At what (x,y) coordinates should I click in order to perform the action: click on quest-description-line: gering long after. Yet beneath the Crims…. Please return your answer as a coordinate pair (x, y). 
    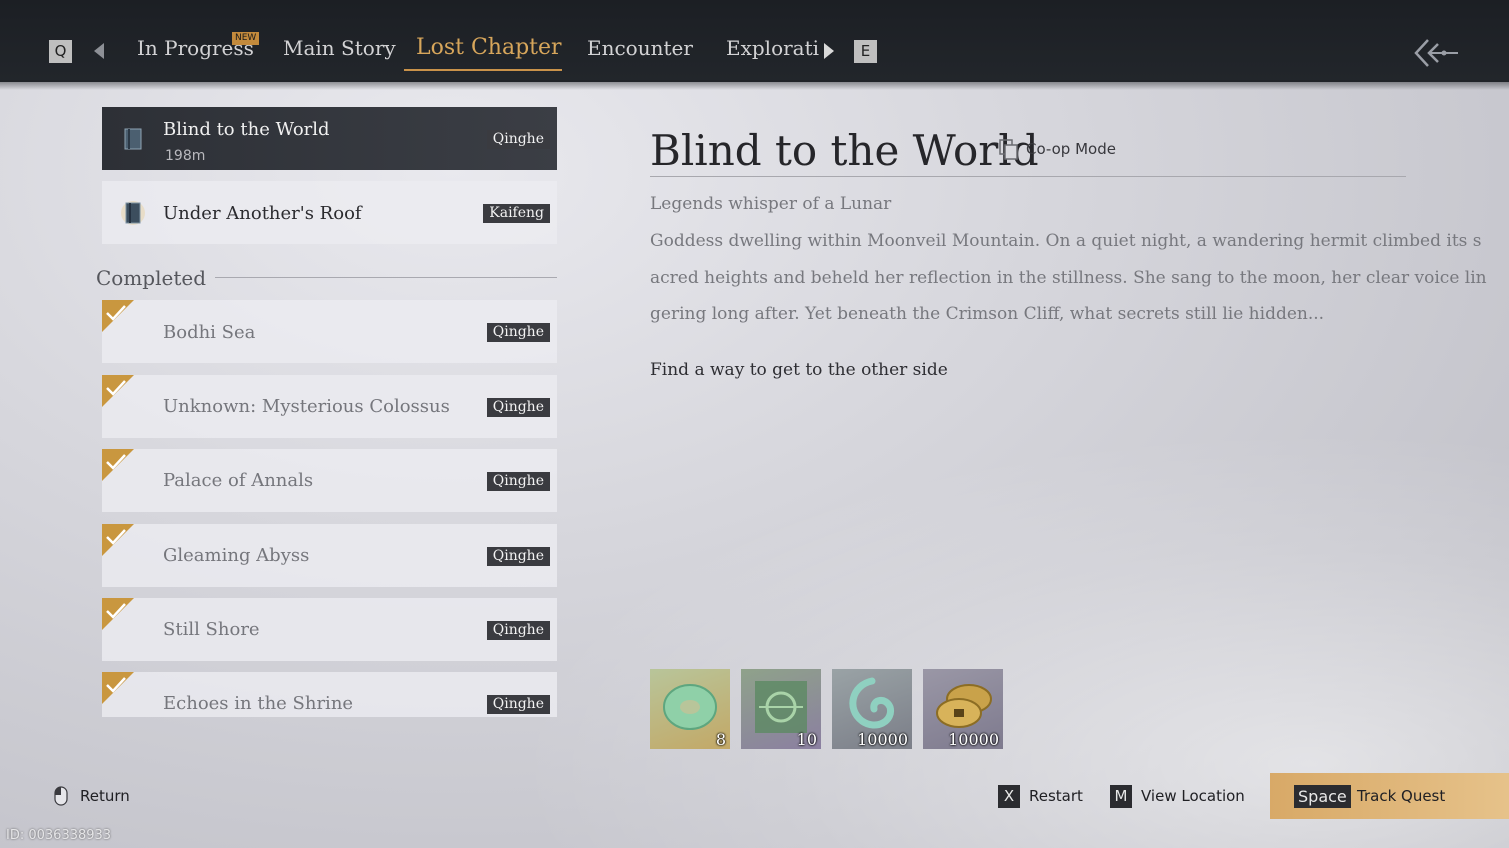
    Looking at the image, I should click on (987, 314).